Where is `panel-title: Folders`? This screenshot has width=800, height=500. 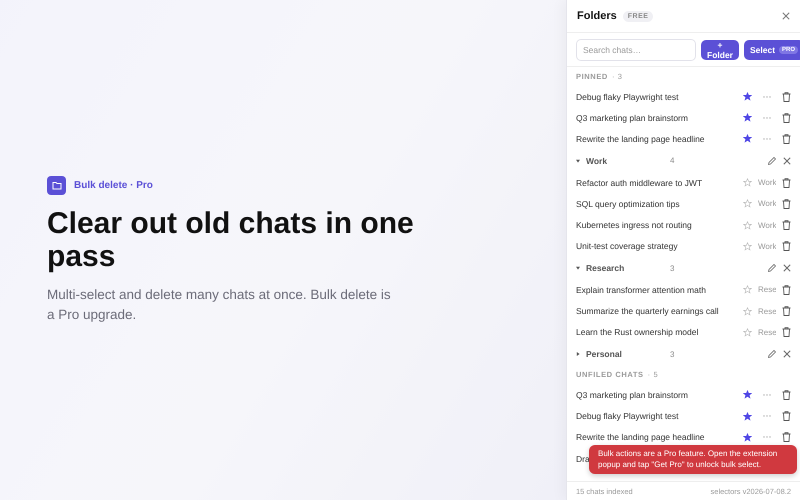
panel-title: Folders is located at coordinates (597, 16).